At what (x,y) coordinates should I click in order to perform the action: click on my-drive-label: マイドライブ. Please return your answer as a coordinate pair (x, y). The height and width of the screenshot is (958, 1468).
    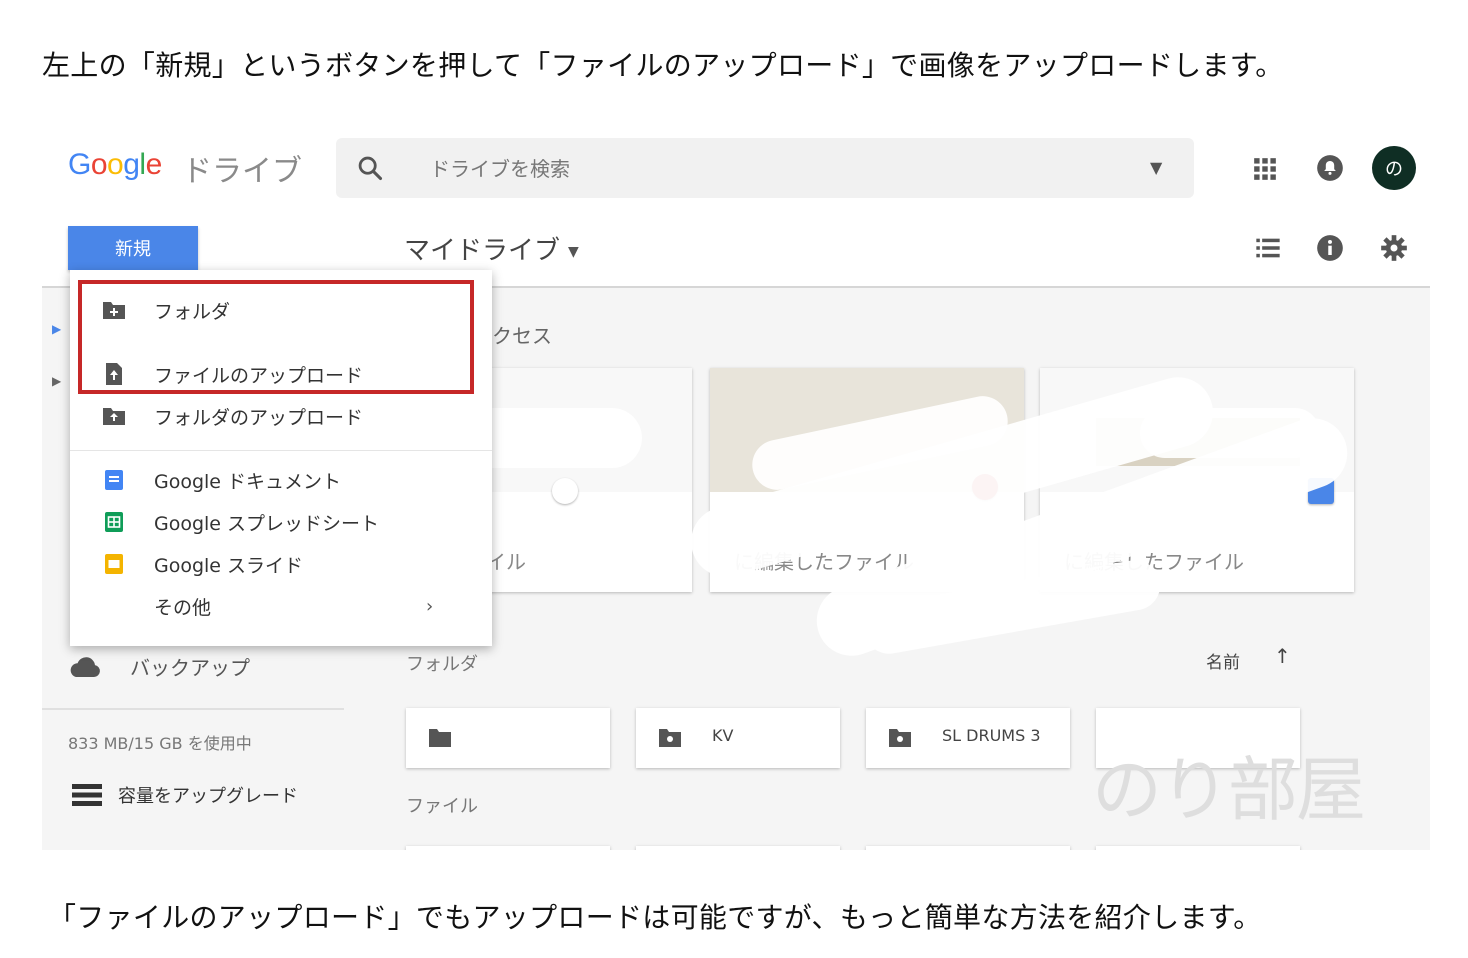
    Looking at the image, I should click on (482, 251).